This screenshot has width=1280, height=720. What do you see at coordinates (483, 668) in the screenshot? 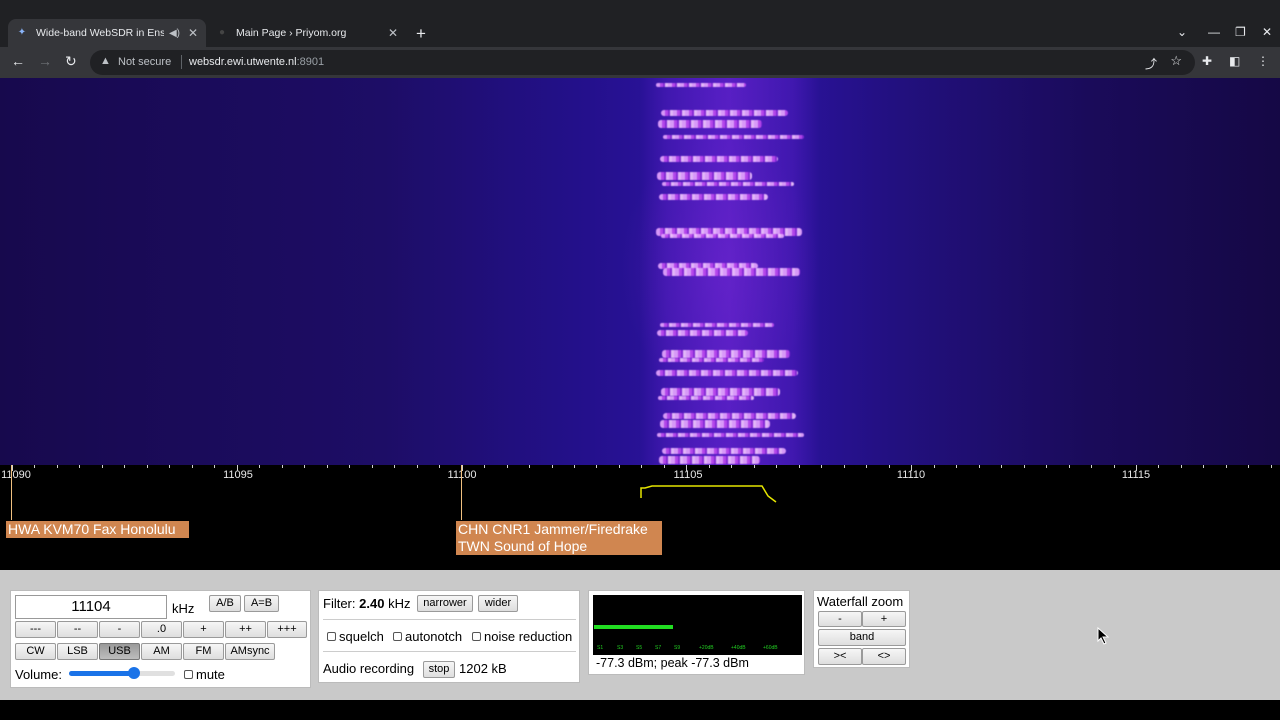
I see `recording-size: 1202 kB` at bounding box center [483, 668].